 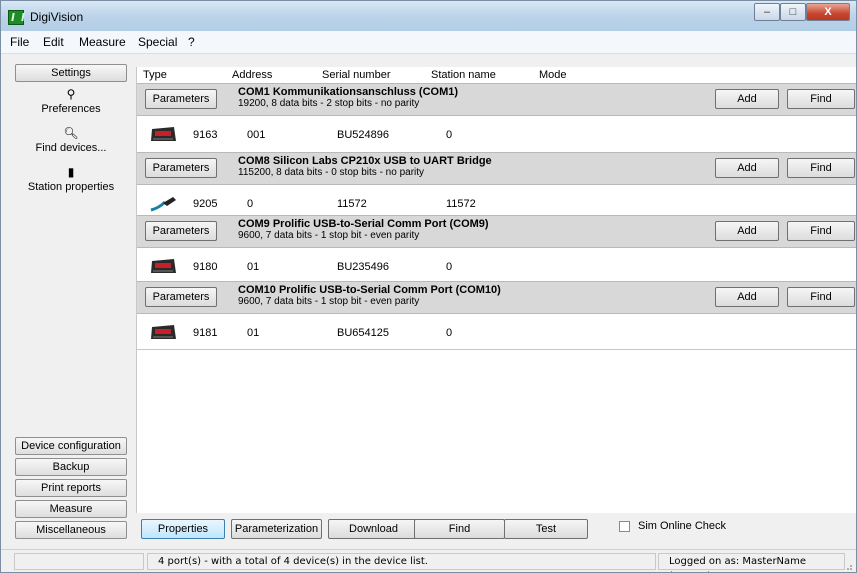 What do you see at coordinates (276, 529) in the screenshot?
I see `parameterization-button: Parameterization` at bounding box center [276, 529].